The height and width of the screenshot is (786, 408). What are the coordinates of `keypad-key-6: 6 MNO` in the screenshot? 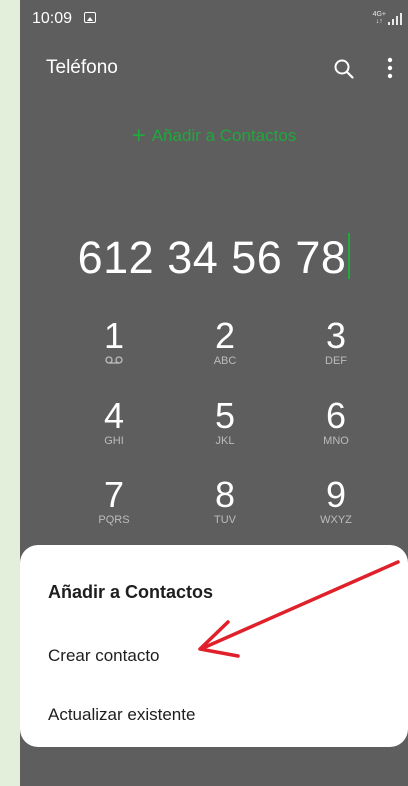 It's located at (336, 421).